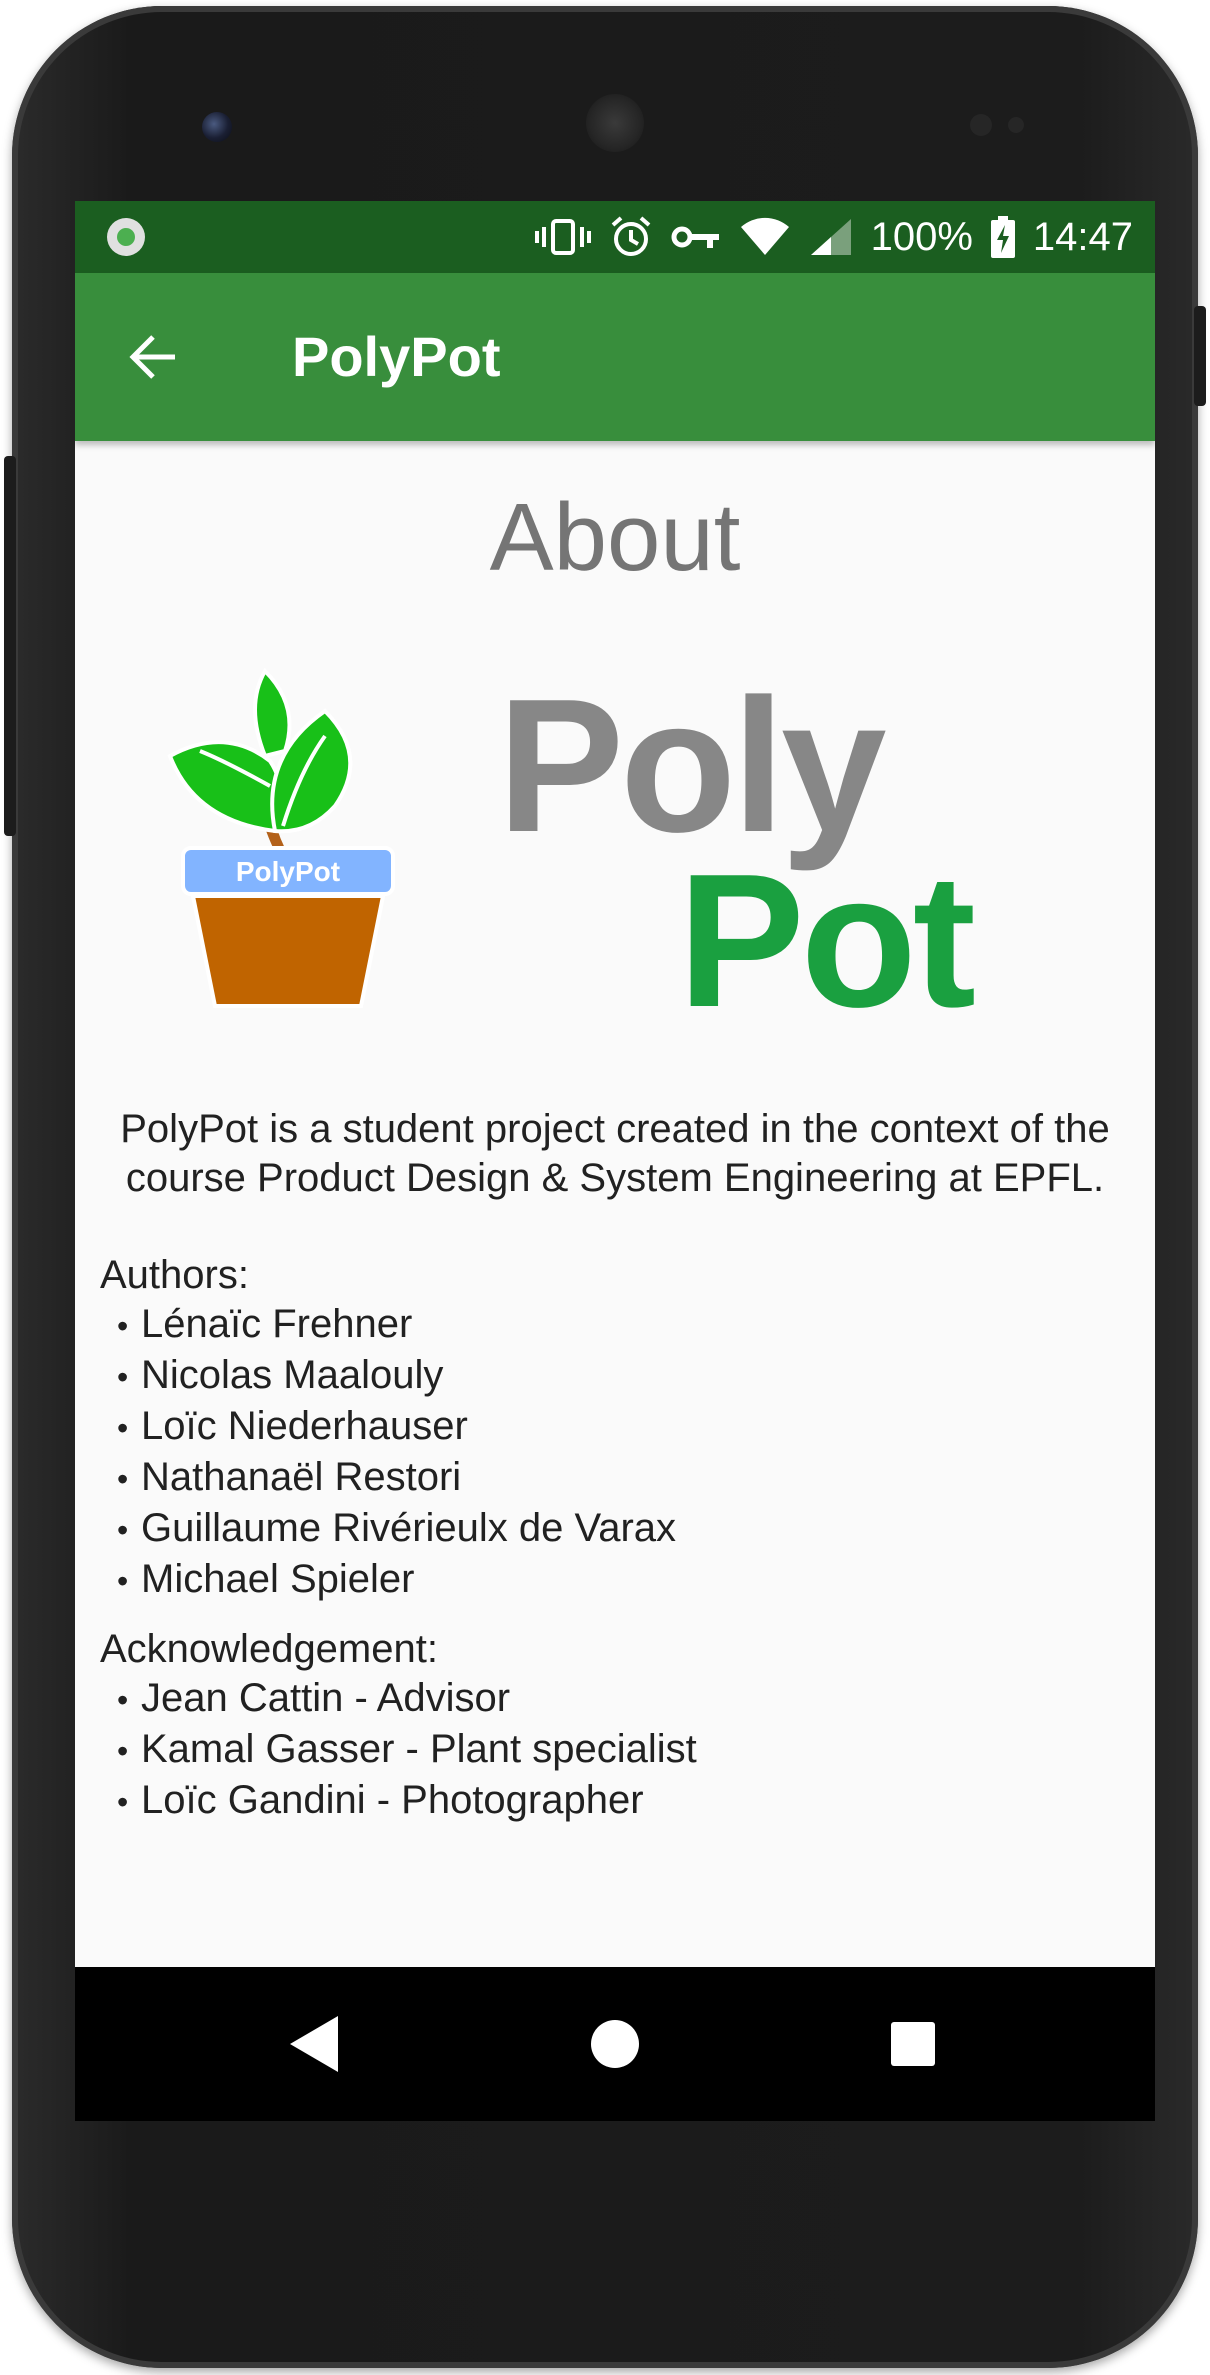 This screenshot has width=1210, height=2375. I want to click on front-camera, so click(217, 127).